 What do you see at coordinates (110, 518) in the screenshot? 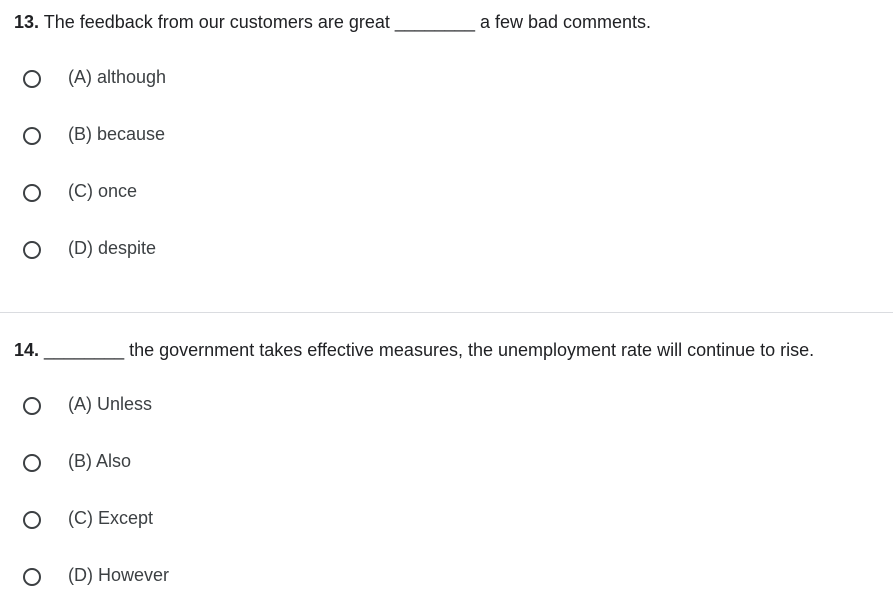
I see `option-label: (C) Except` at bounding box center [110, 518].